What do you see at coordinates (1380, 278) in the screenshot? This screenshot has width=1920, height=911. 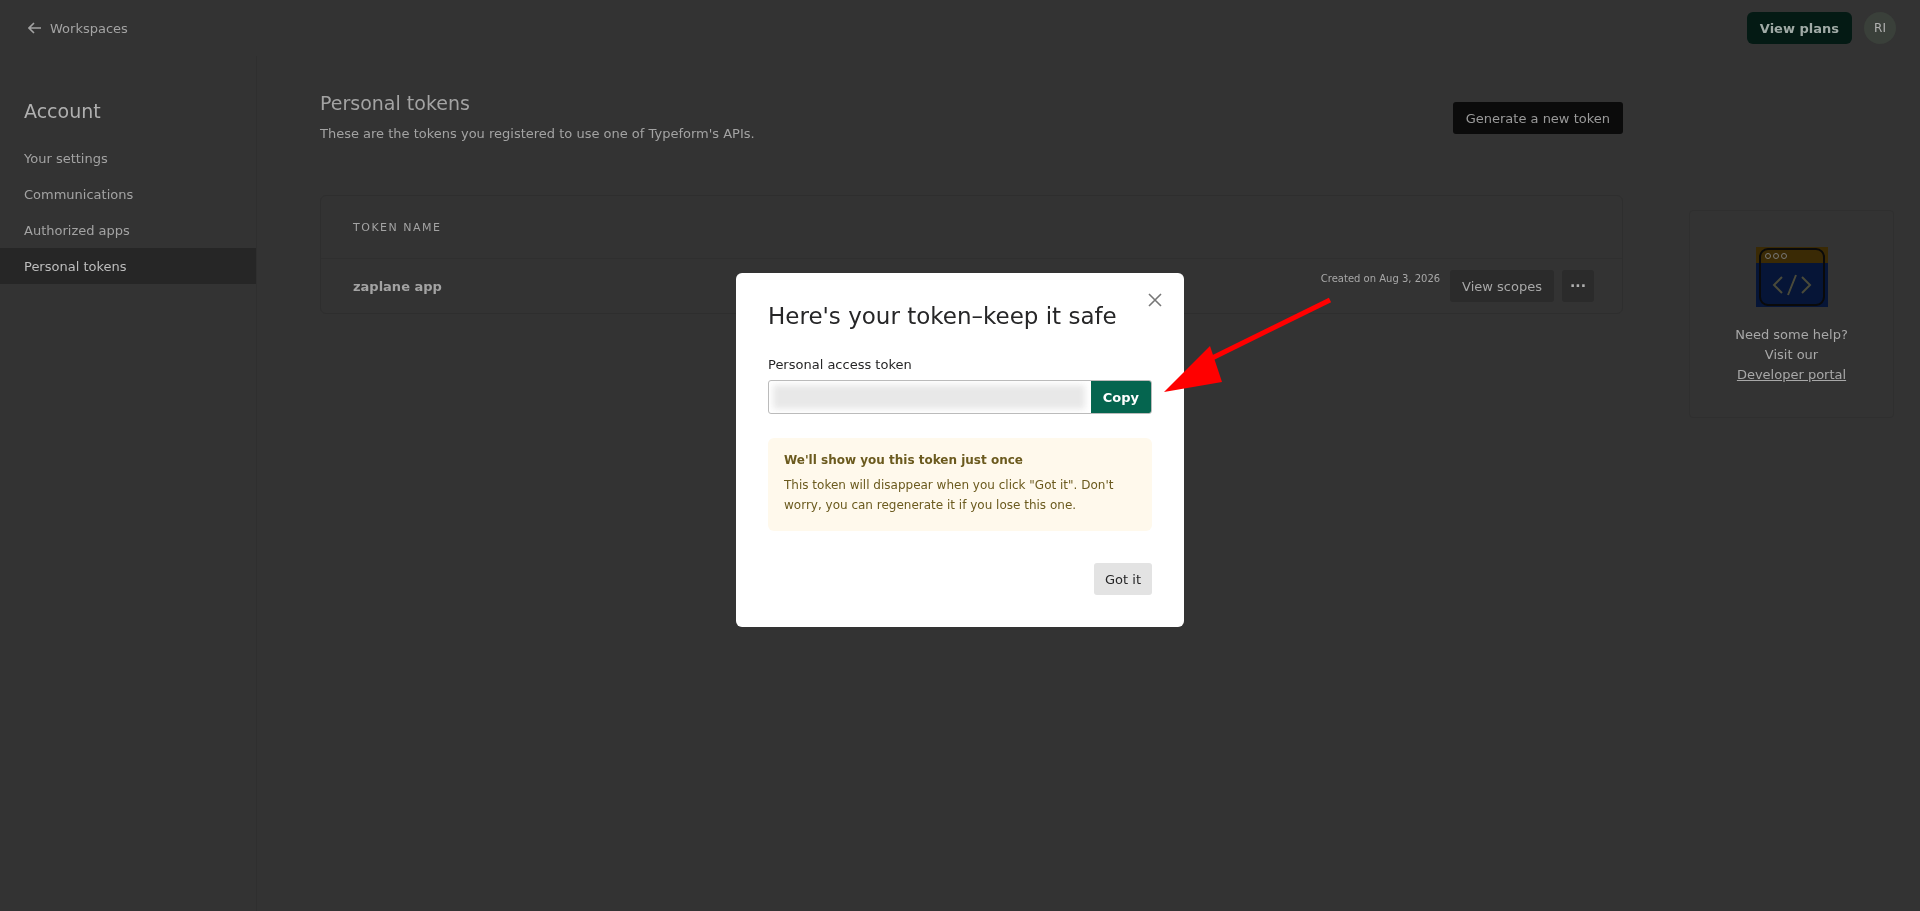 I see `created-date: Created on Aug 3, 2026` at bounding box center [1380, 278].